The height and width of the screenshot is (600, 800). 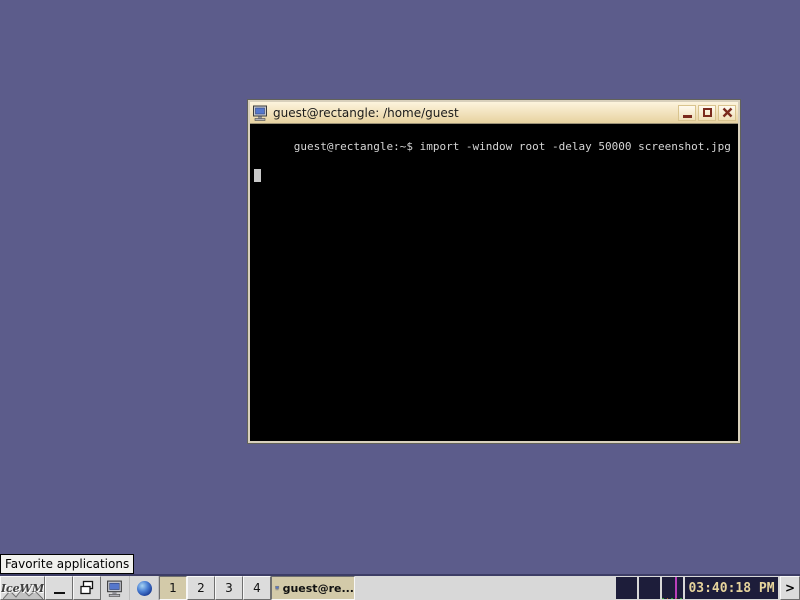 What do you see at coordinates (257, 588) in the screenshot?
I see `workspace-button-4: 4` at bounding box center [257, 588].